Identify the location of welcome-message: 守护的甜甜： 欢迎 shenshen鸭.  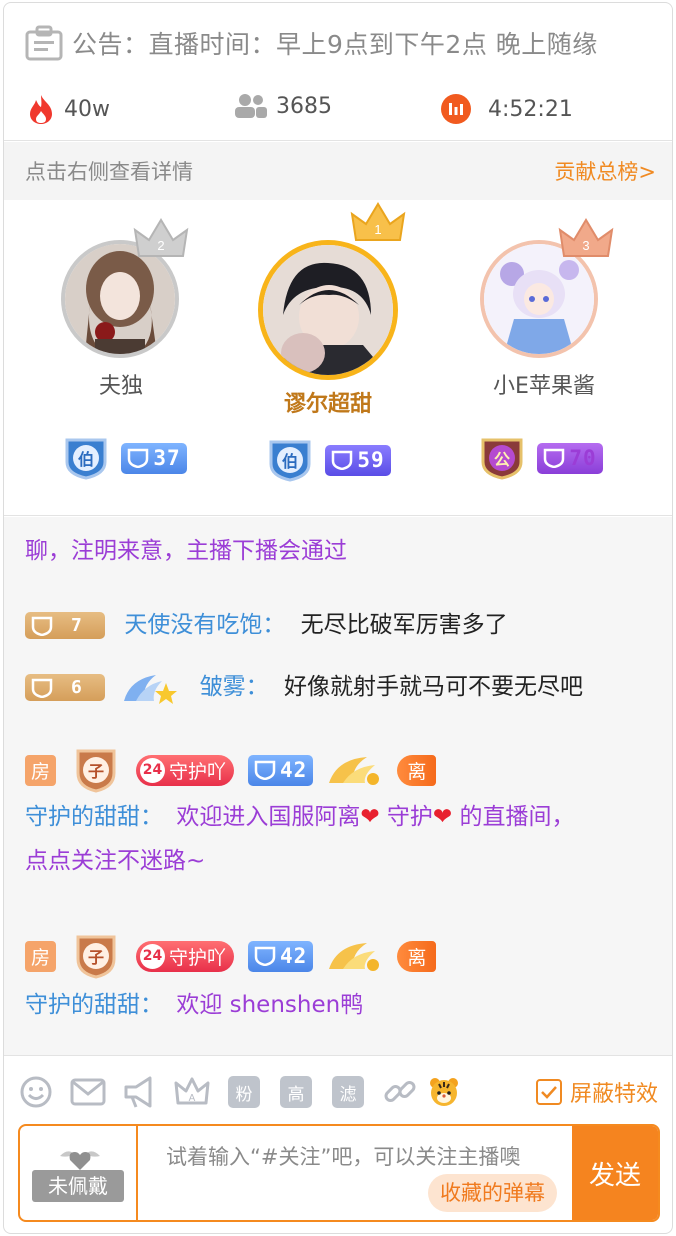
(194, 1005).